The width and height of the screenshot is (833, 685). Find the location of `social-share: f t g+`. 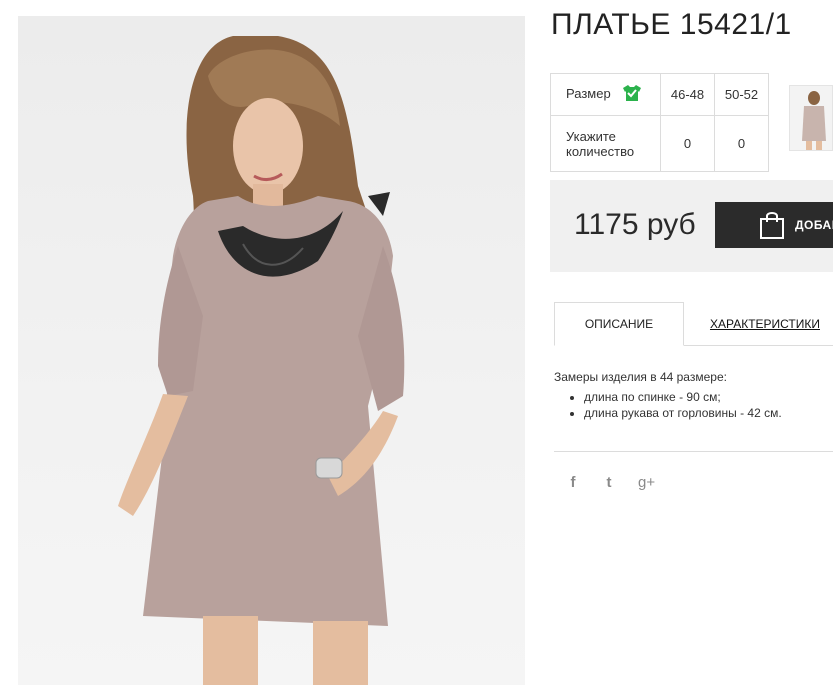

social-share: f t g+ is located at coordinates (611, 482).